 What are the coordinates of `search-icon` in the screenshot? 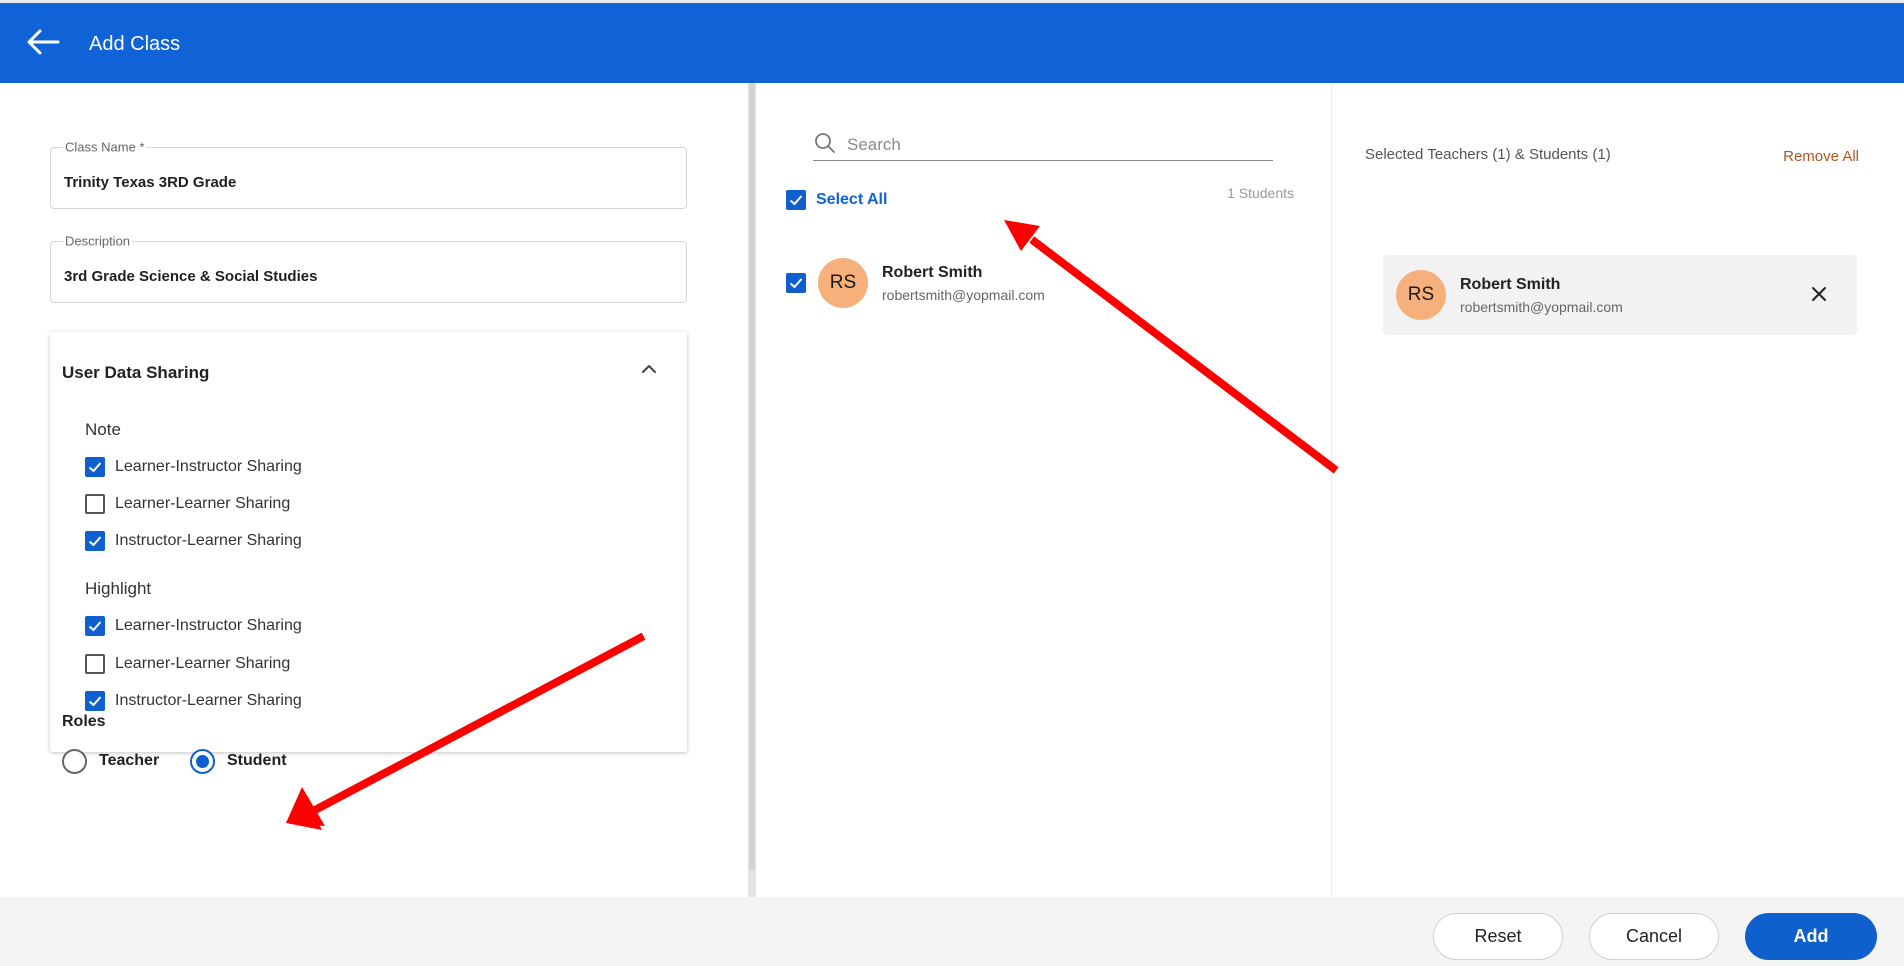 It's located at (825, 143).